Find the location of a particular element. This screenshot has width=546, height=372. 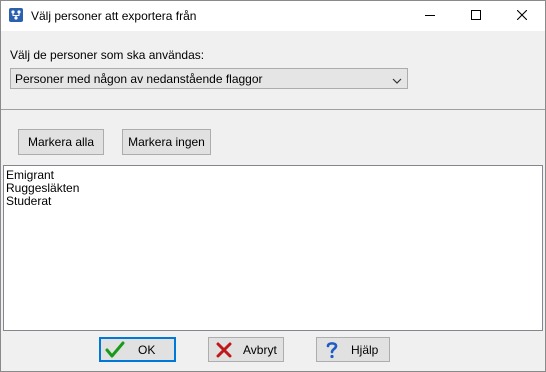

close-icon is located at coordinates (522, 16).